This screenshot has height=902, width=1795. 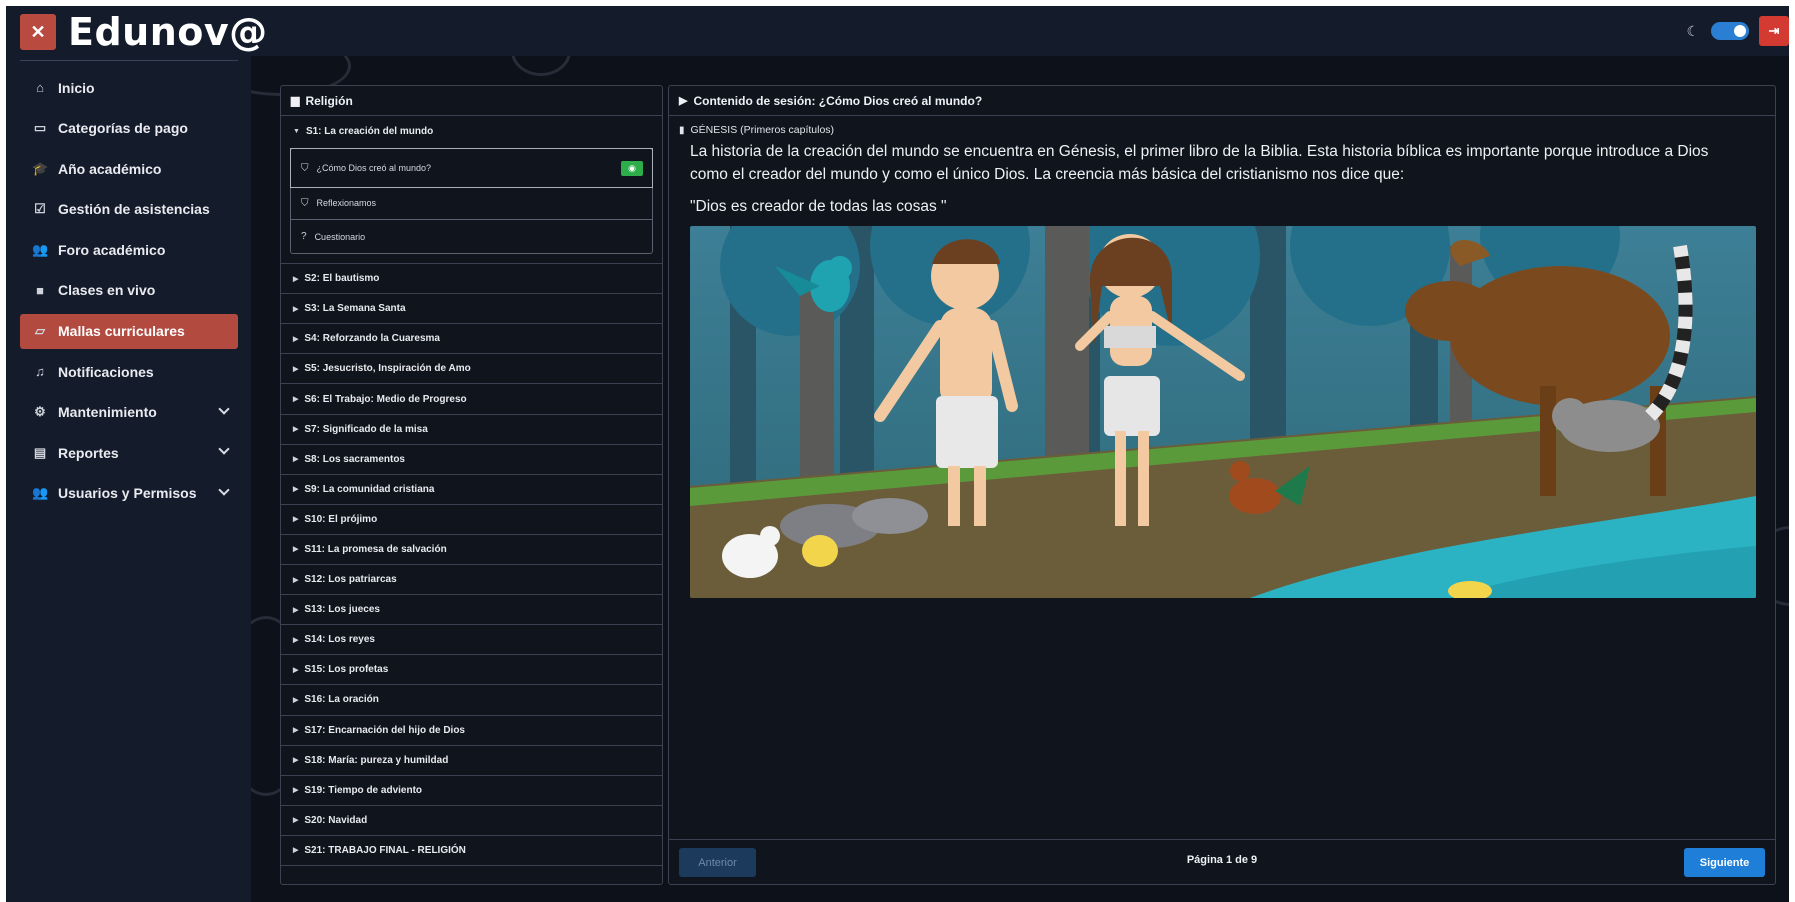 I want to click on lesson-item: ⛉ Reflexionamos, so click(x=471, y=204).